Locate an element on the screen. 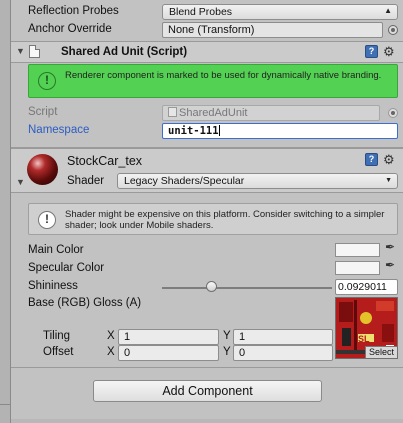 Image resolution: width=403 pixels, height=423 pixels. shader-value: Legacy Shaders/Specular is located at coordinates (184, 181).